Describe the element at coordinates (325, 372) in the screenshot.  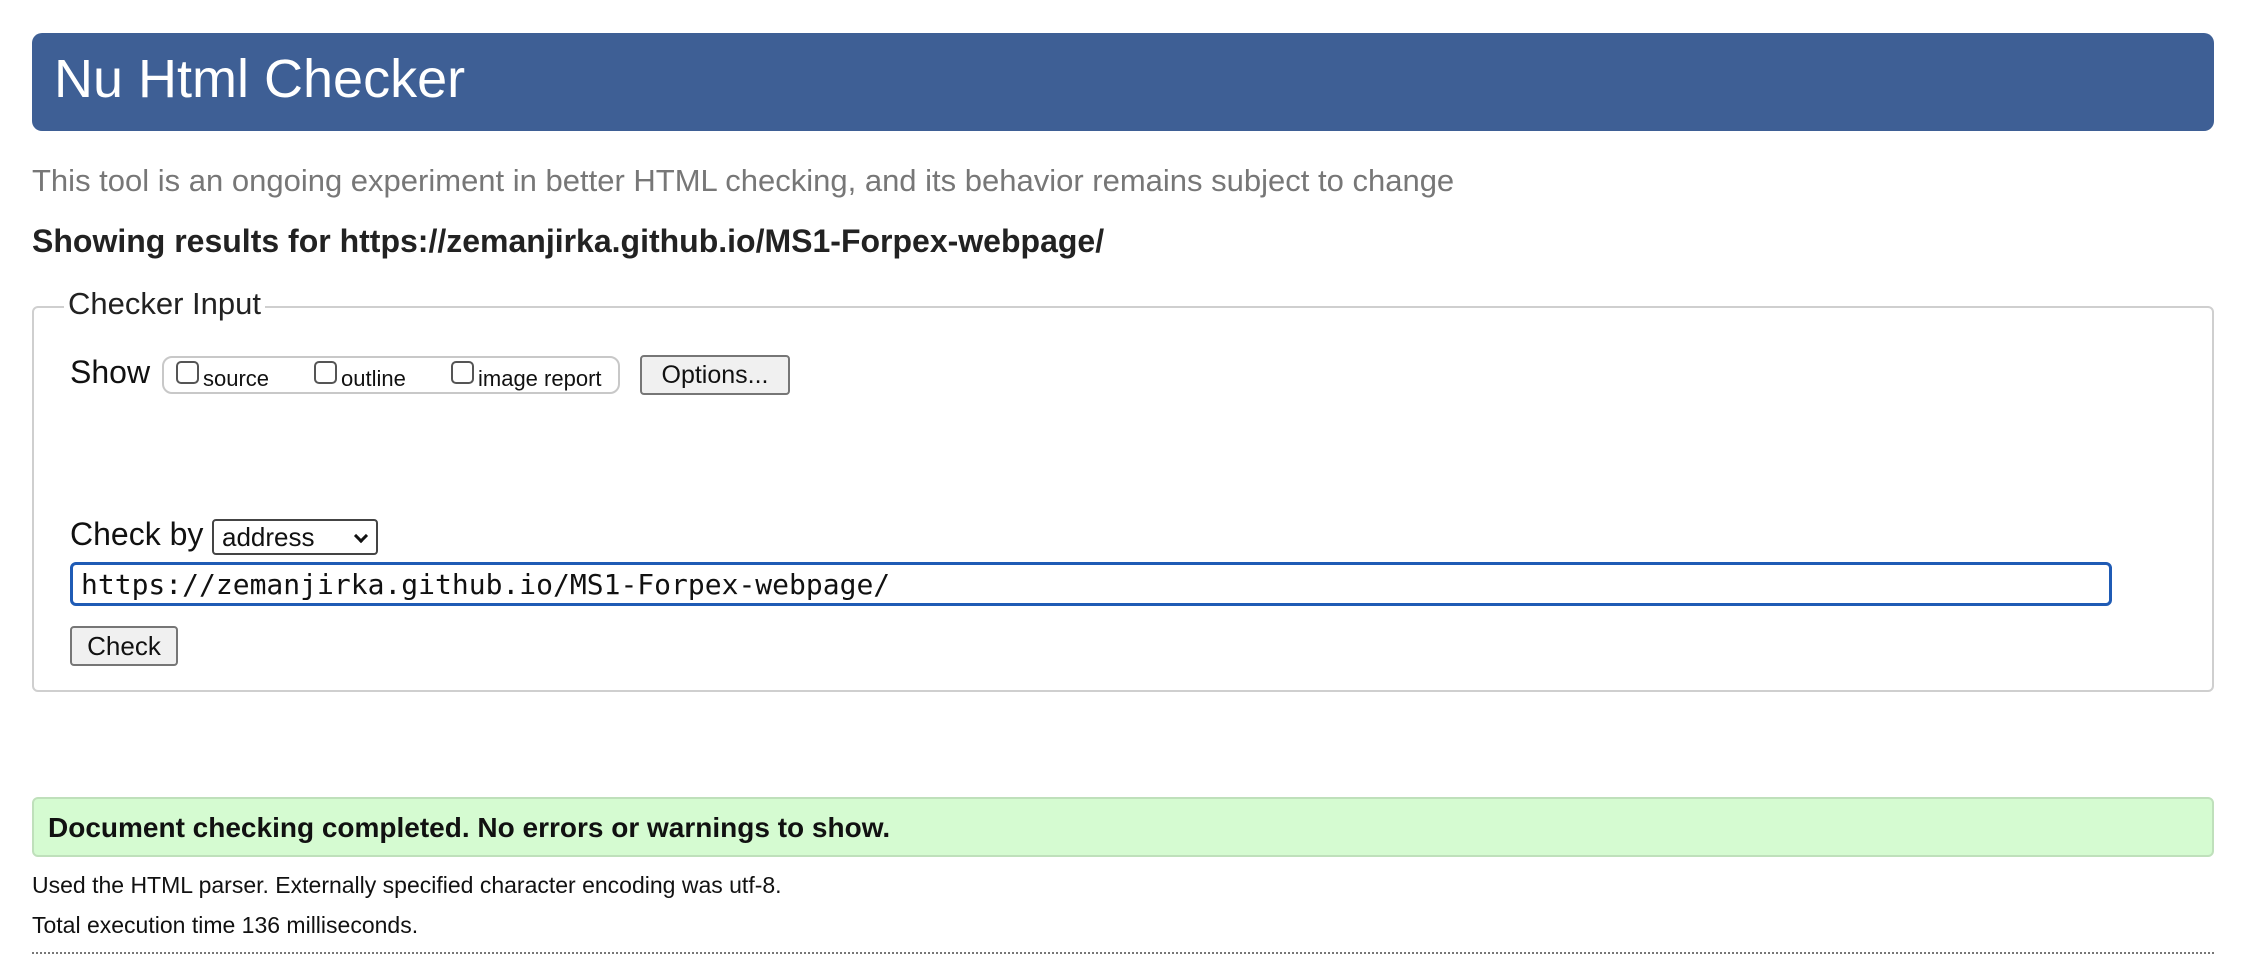
I see `outline-checkbox` at that location.